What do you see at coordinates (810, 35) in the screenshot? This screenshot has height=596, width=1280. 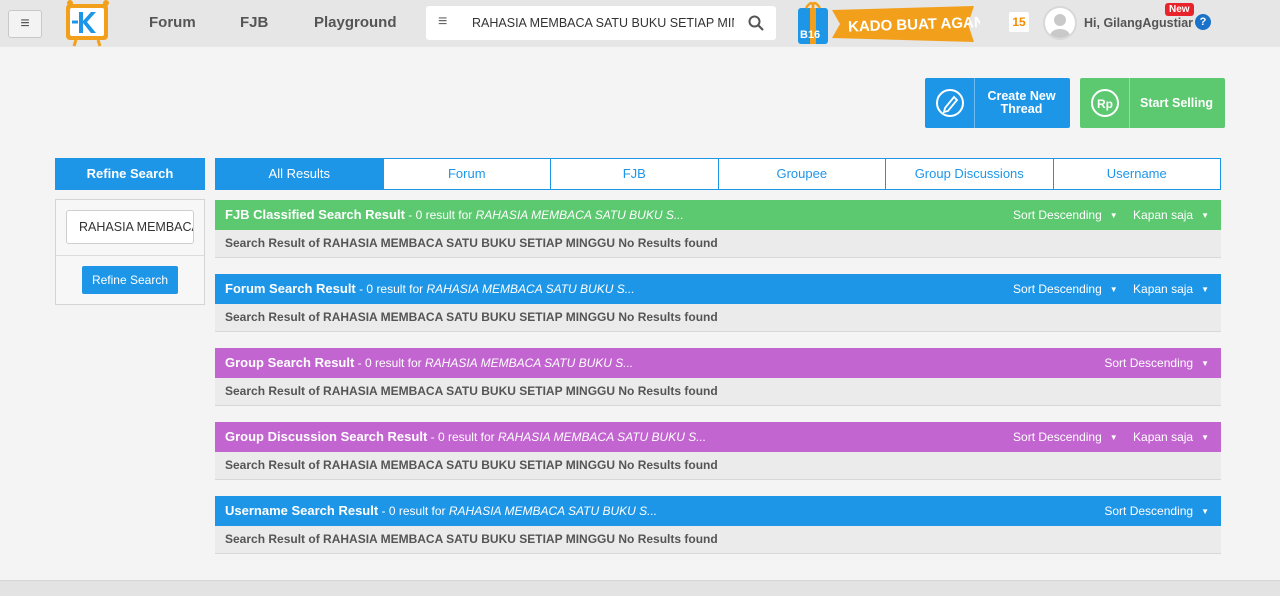 I see `promo-badge: B16` at bounding box center [810, 35].